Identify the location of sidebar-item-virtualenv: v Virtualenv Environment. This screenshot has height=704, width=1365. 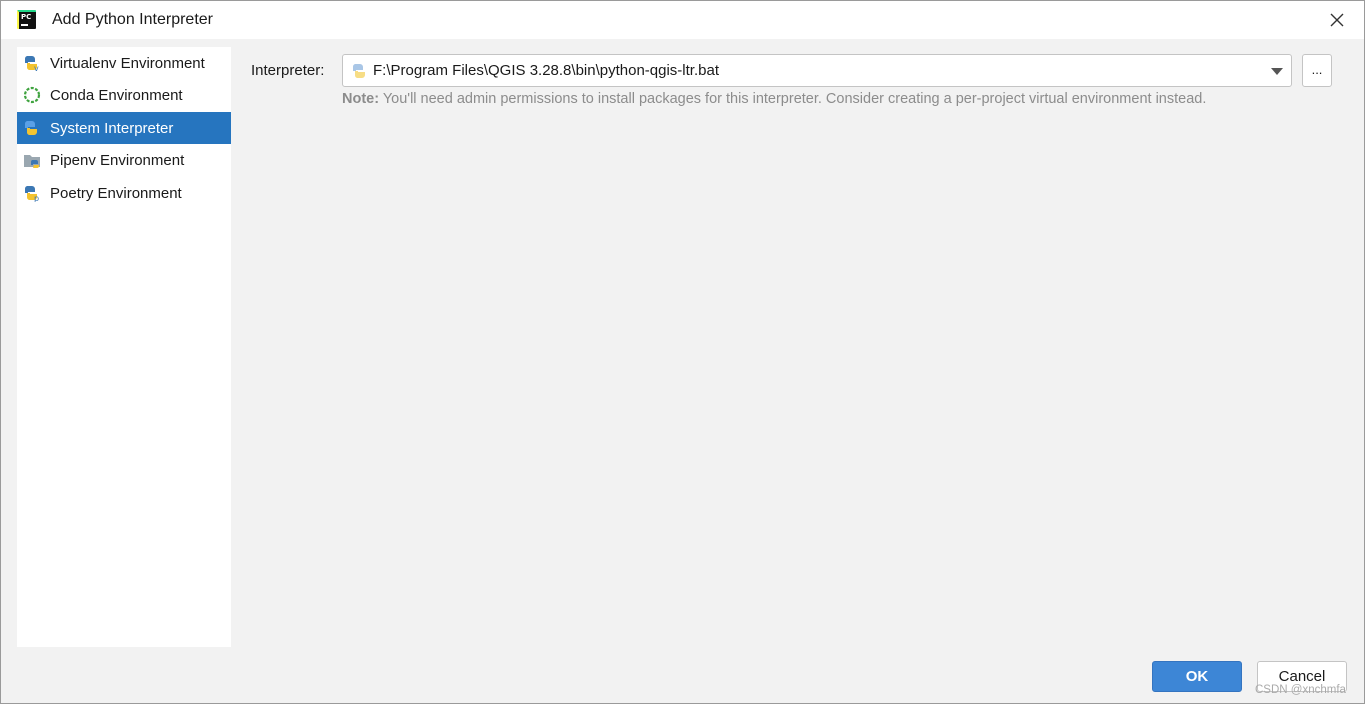
(124, 63).